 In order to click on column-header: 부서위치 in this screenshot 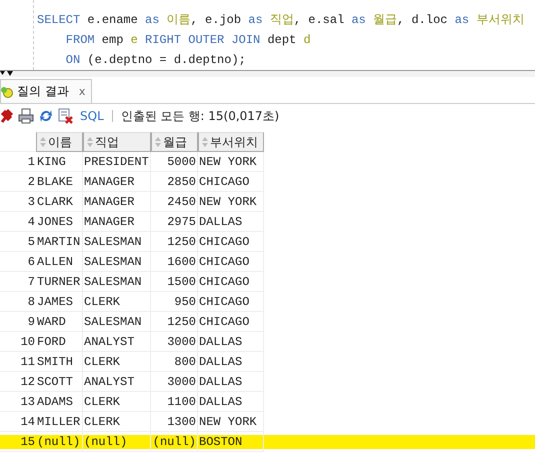, I will do `click(231, 142)`.